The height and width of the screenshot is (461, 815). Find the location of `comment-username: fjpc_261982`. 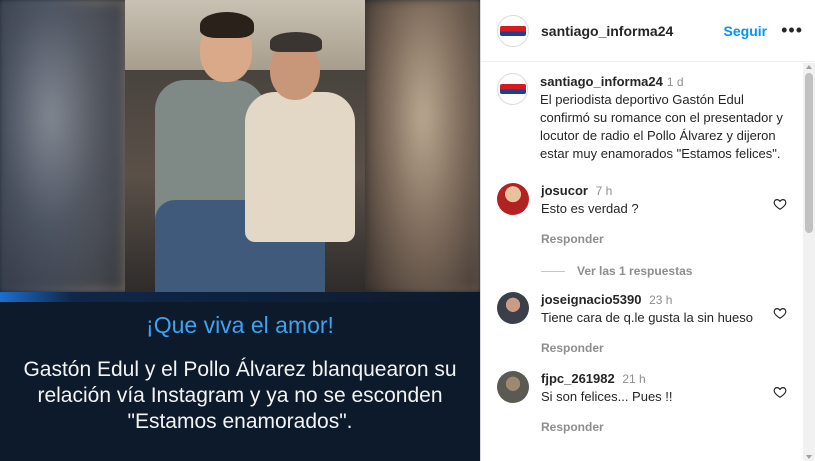

comment-username: fjpc_261982 is located at coordinates (578, 378).